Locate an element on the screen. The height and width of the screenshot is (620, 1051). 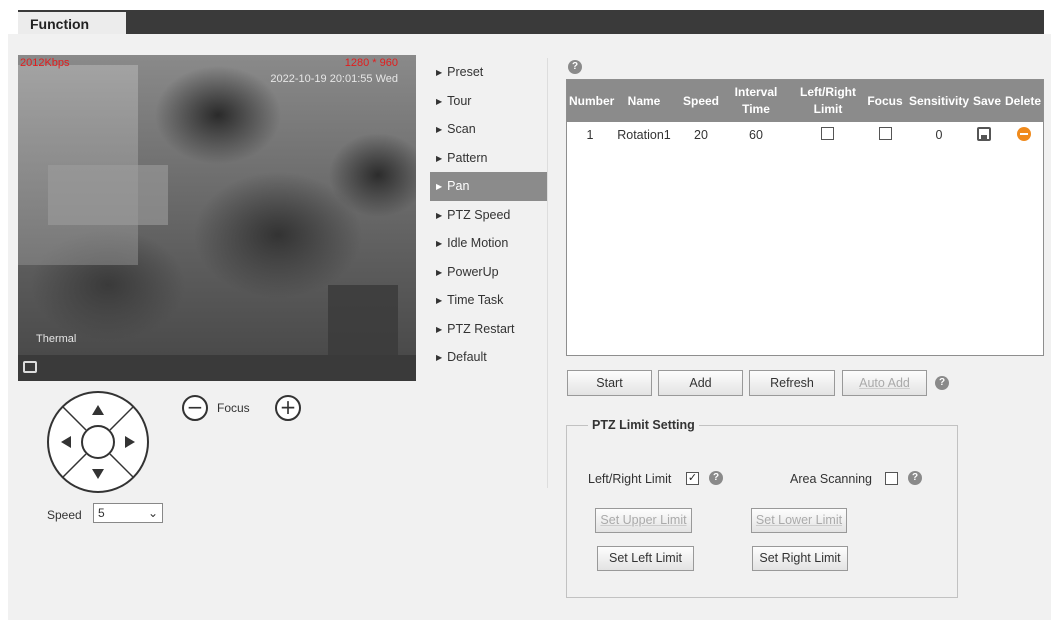
left-right-limit-checkbox: ✓ is located at coordinates (692, 478).